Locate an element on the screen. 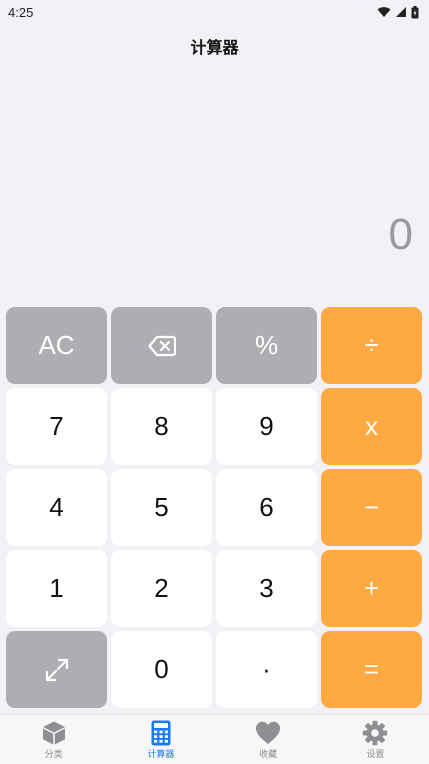  digit-7-button: 7 is located at coordinates (56, 426).